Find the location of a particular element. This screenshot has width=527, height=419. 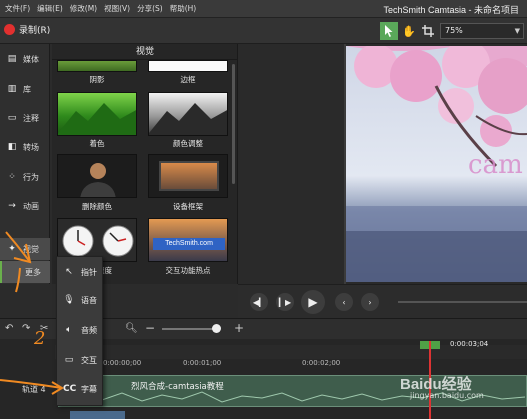

visual-effects-icon: ✦ is located at coordinates (12, 249).